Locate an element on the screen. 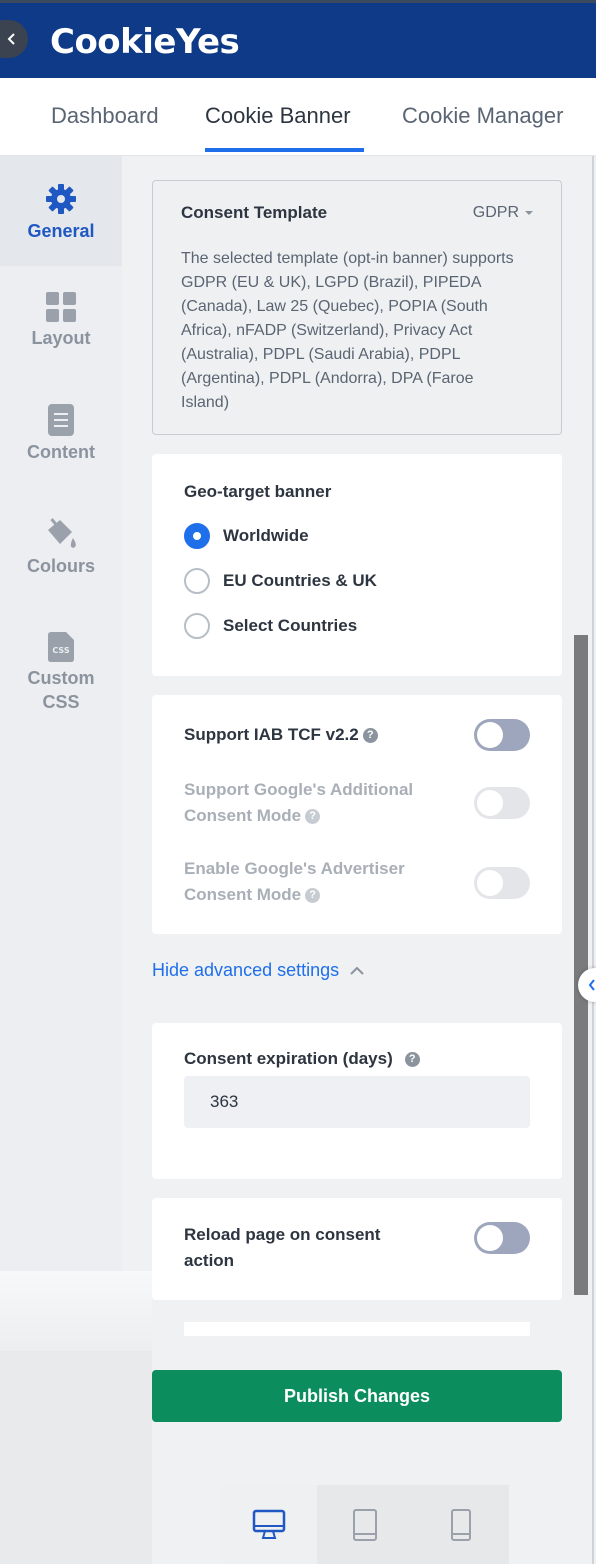 The height and width of the screenshot is (1564, 596). partial-card-edge is located at coordinates (357, 1329).